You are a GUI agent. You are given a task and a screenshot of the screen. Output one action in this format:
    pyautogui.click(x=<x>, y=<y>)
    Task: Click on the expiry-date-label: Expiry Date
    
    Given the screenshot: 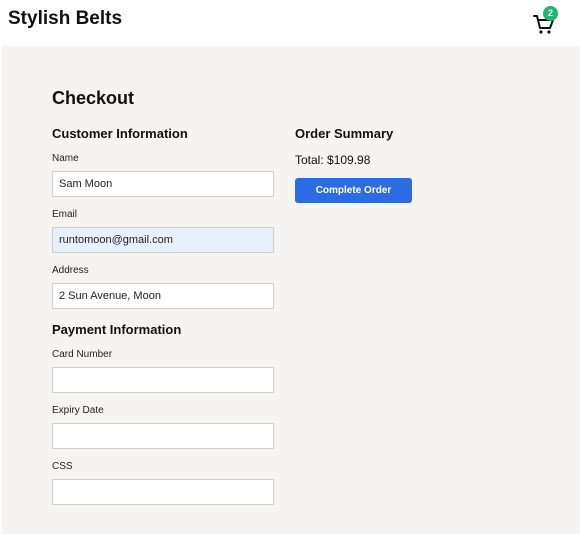 What is the action you would take?
    pyautogui.click(x=78, y=410)
    